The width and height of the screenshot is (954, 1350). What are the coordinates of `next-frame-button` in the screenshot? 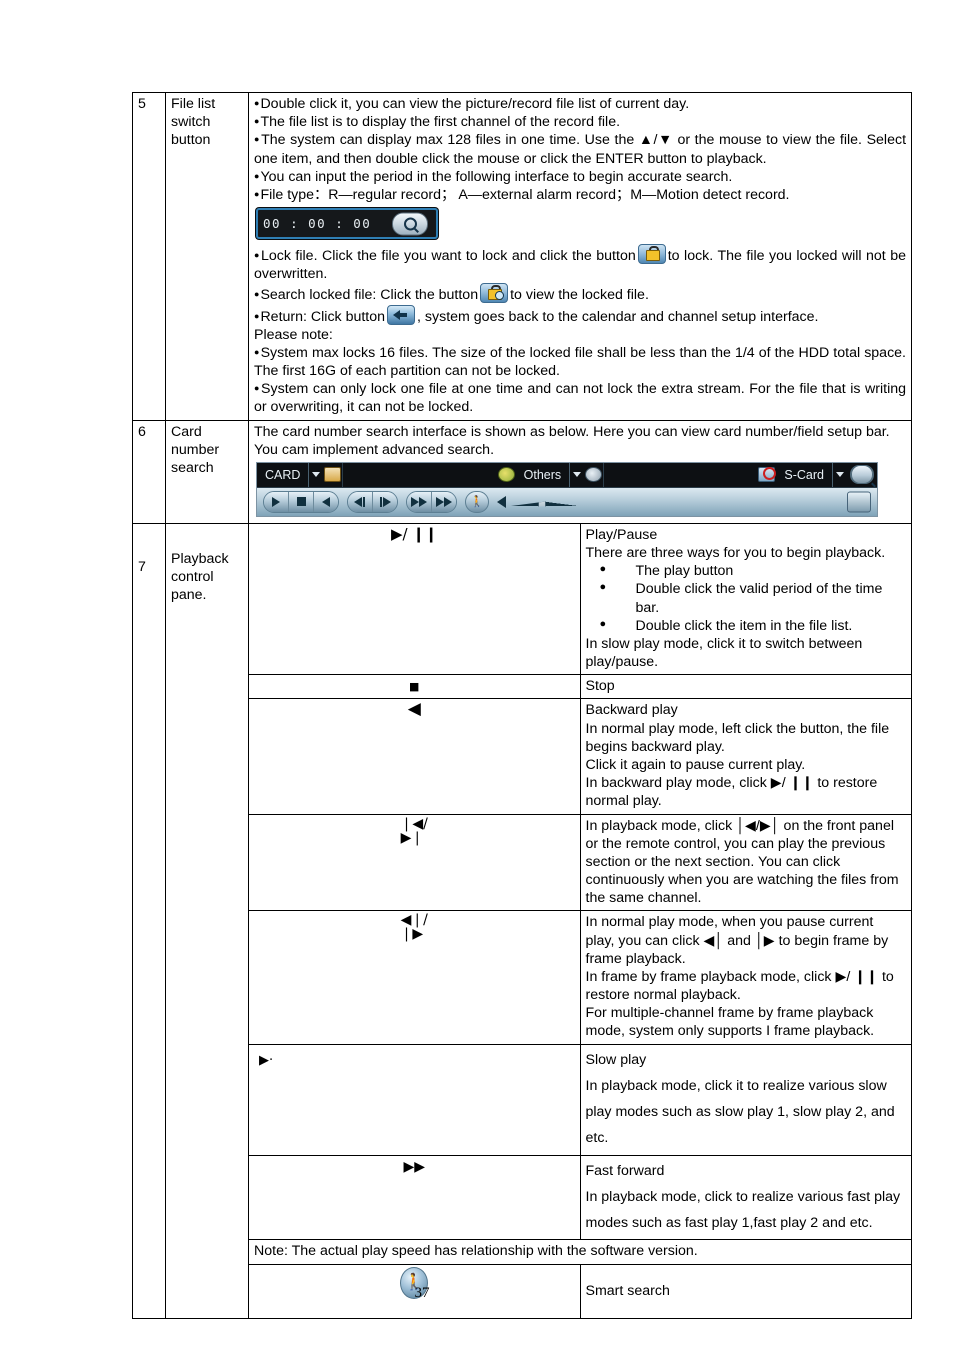 It's located at (385, 501).